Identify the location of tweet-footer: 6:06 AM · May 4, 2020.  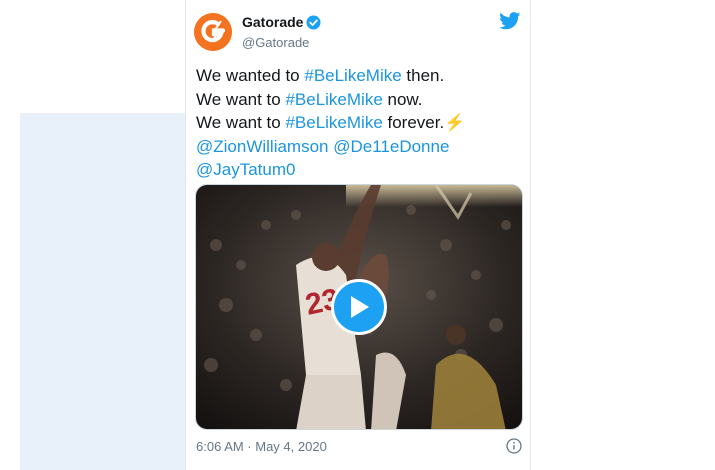
(359, 446).